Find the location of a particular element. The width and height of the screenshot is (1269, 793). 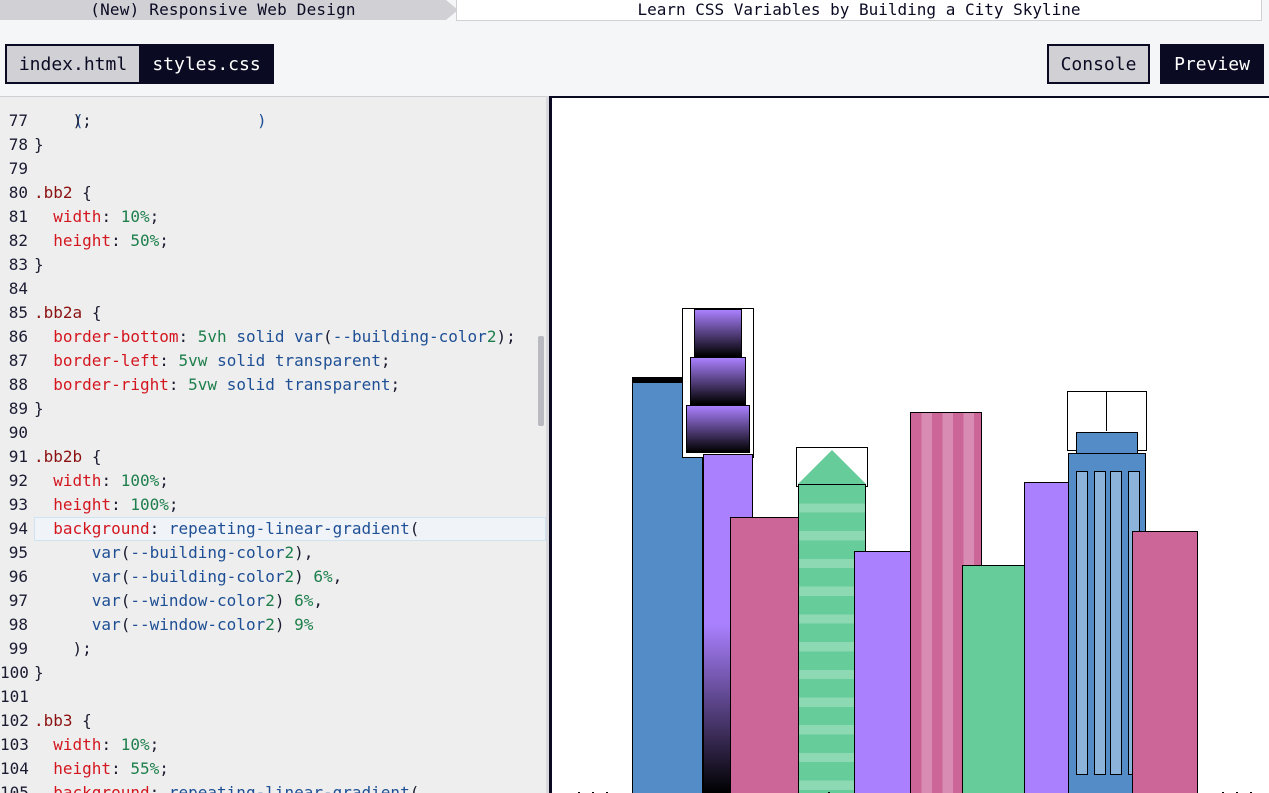

code-line: 100} is located at coordinates (273, 673).